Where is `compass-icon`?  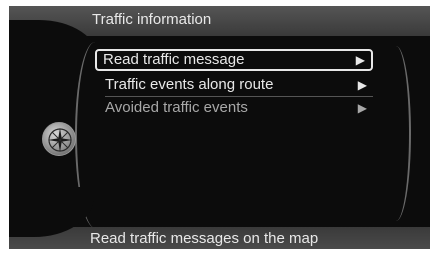
compass-icon is located at coordinates (59, 139).